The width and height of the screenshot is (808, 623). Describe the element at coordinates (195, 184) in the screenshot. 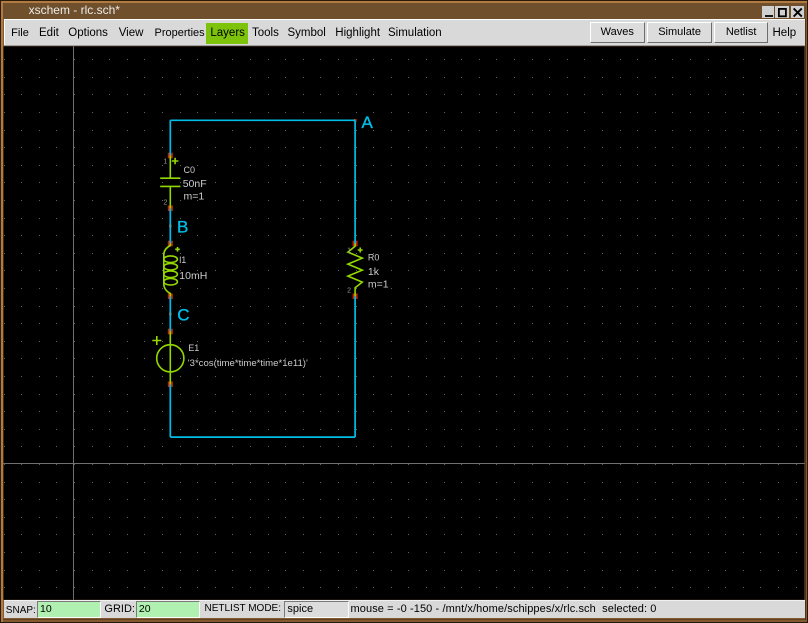

I see `svg-text: 50nF` at that location.